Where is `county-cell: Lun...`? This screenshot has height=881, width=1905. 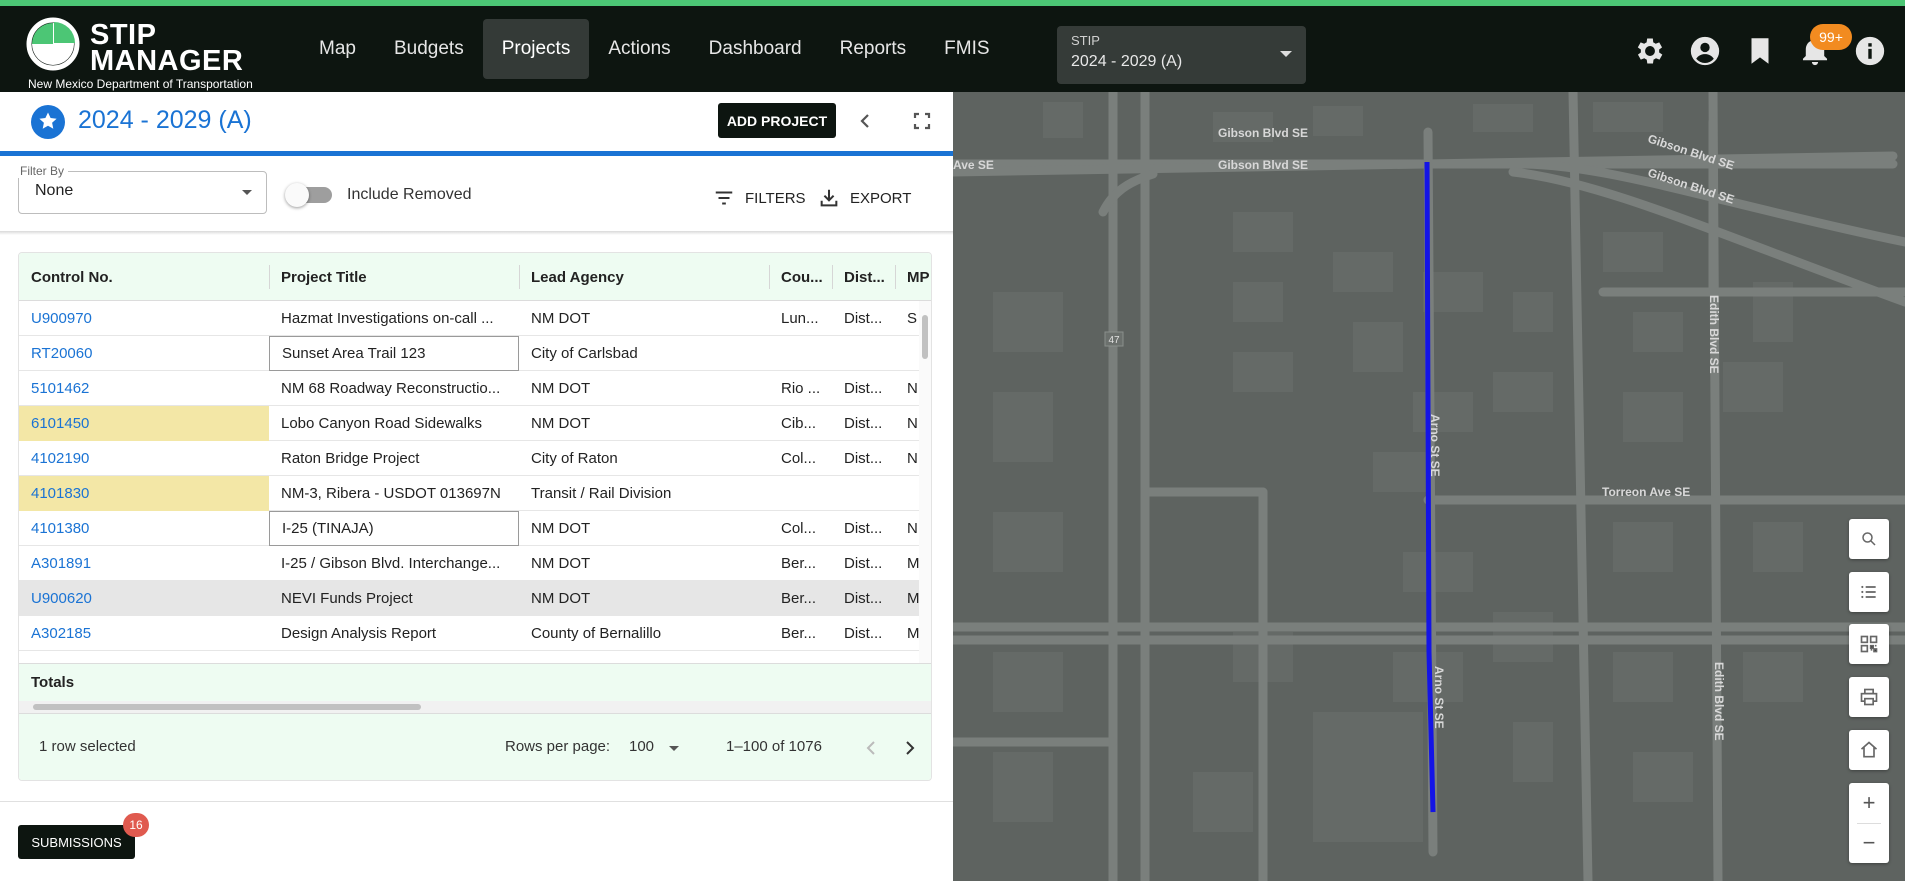 county-cell: Lun... is located at coordinates (800, 318).